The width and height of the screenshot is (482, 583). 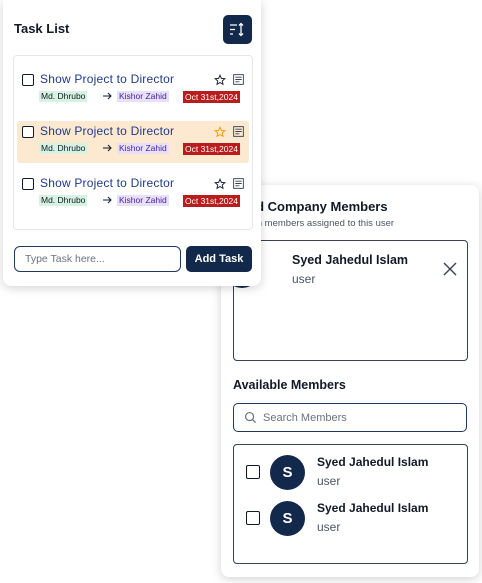 What do you see at coordinates (358, 417) in the screenshot?
I see `search-members-input` at bounding box center [358, 417].